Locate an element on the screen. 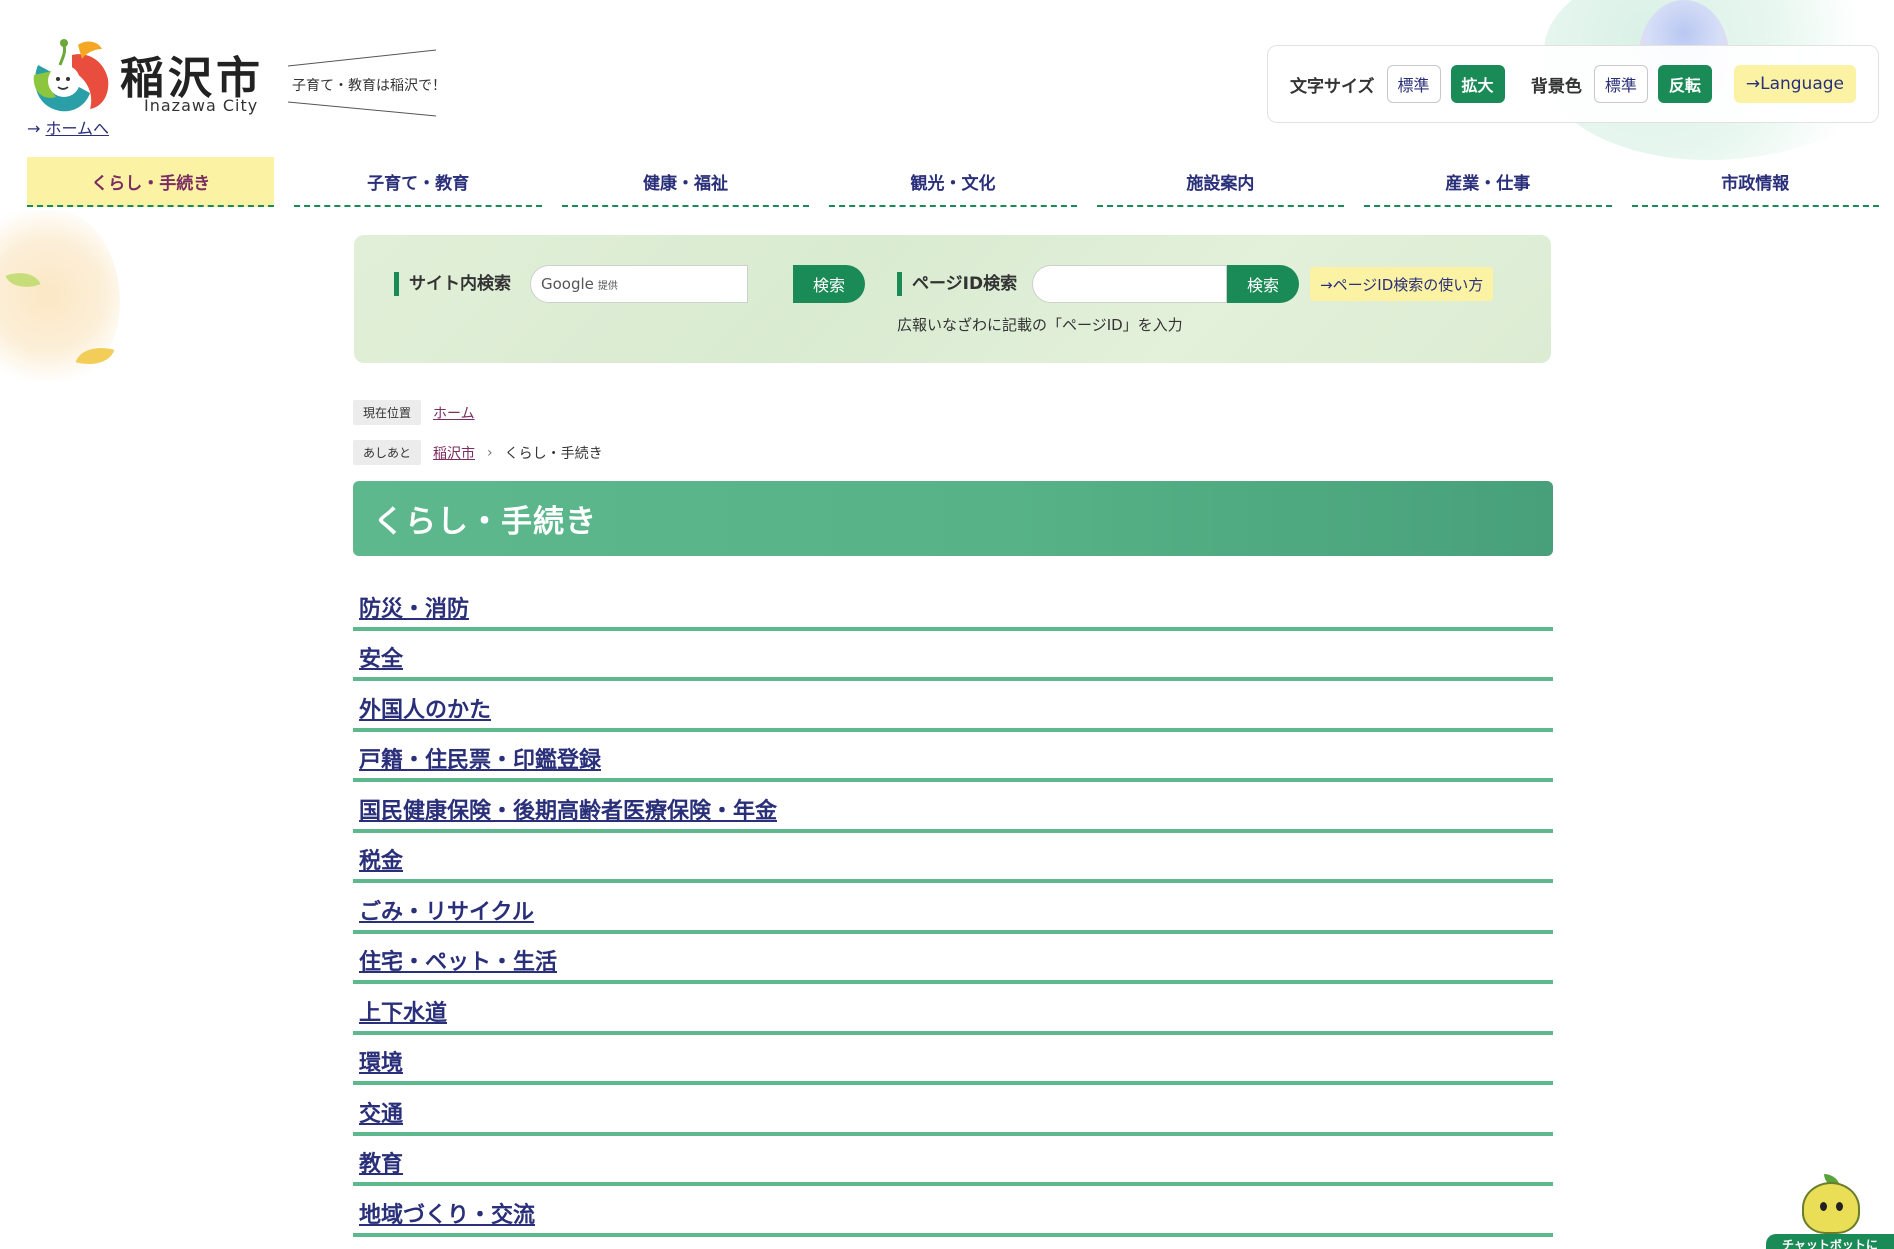 The height and width of the screenshot is (1249, 1894). category-link: 上下水道 is located at coordinates (403, 1011).